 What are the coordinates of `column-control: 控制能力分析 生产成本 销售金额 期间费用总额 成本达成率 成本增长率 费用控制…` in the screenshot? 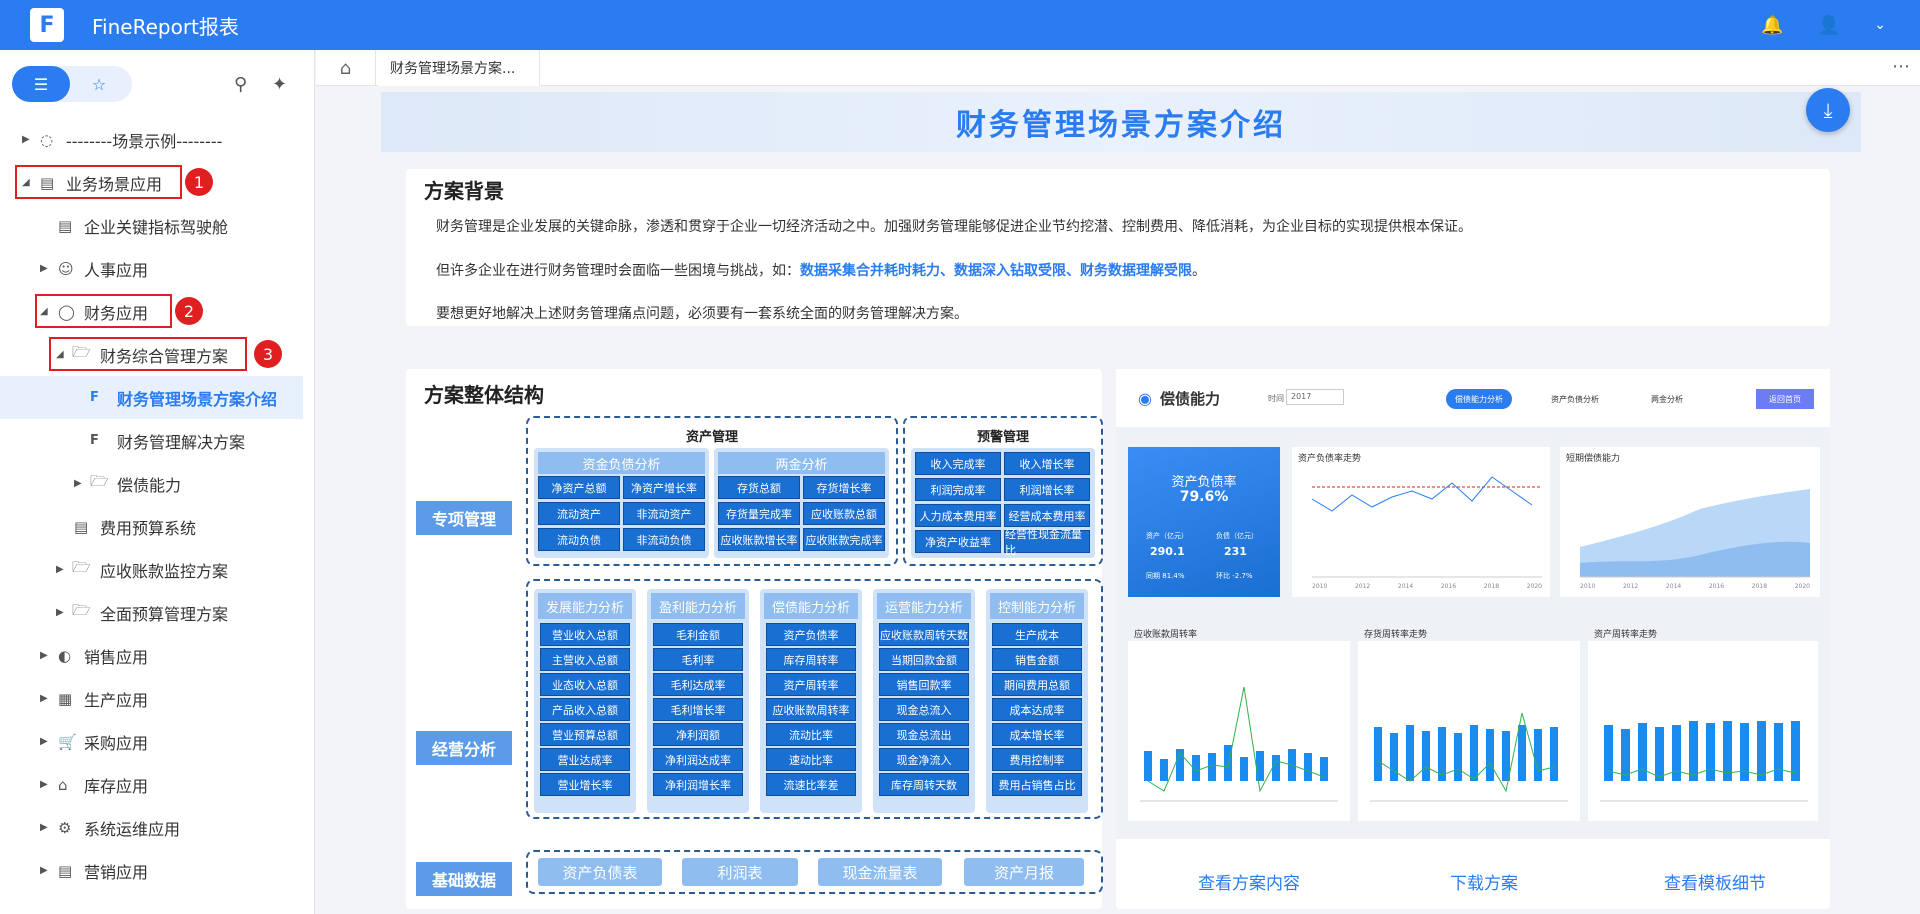 It's located at (1037, 701).